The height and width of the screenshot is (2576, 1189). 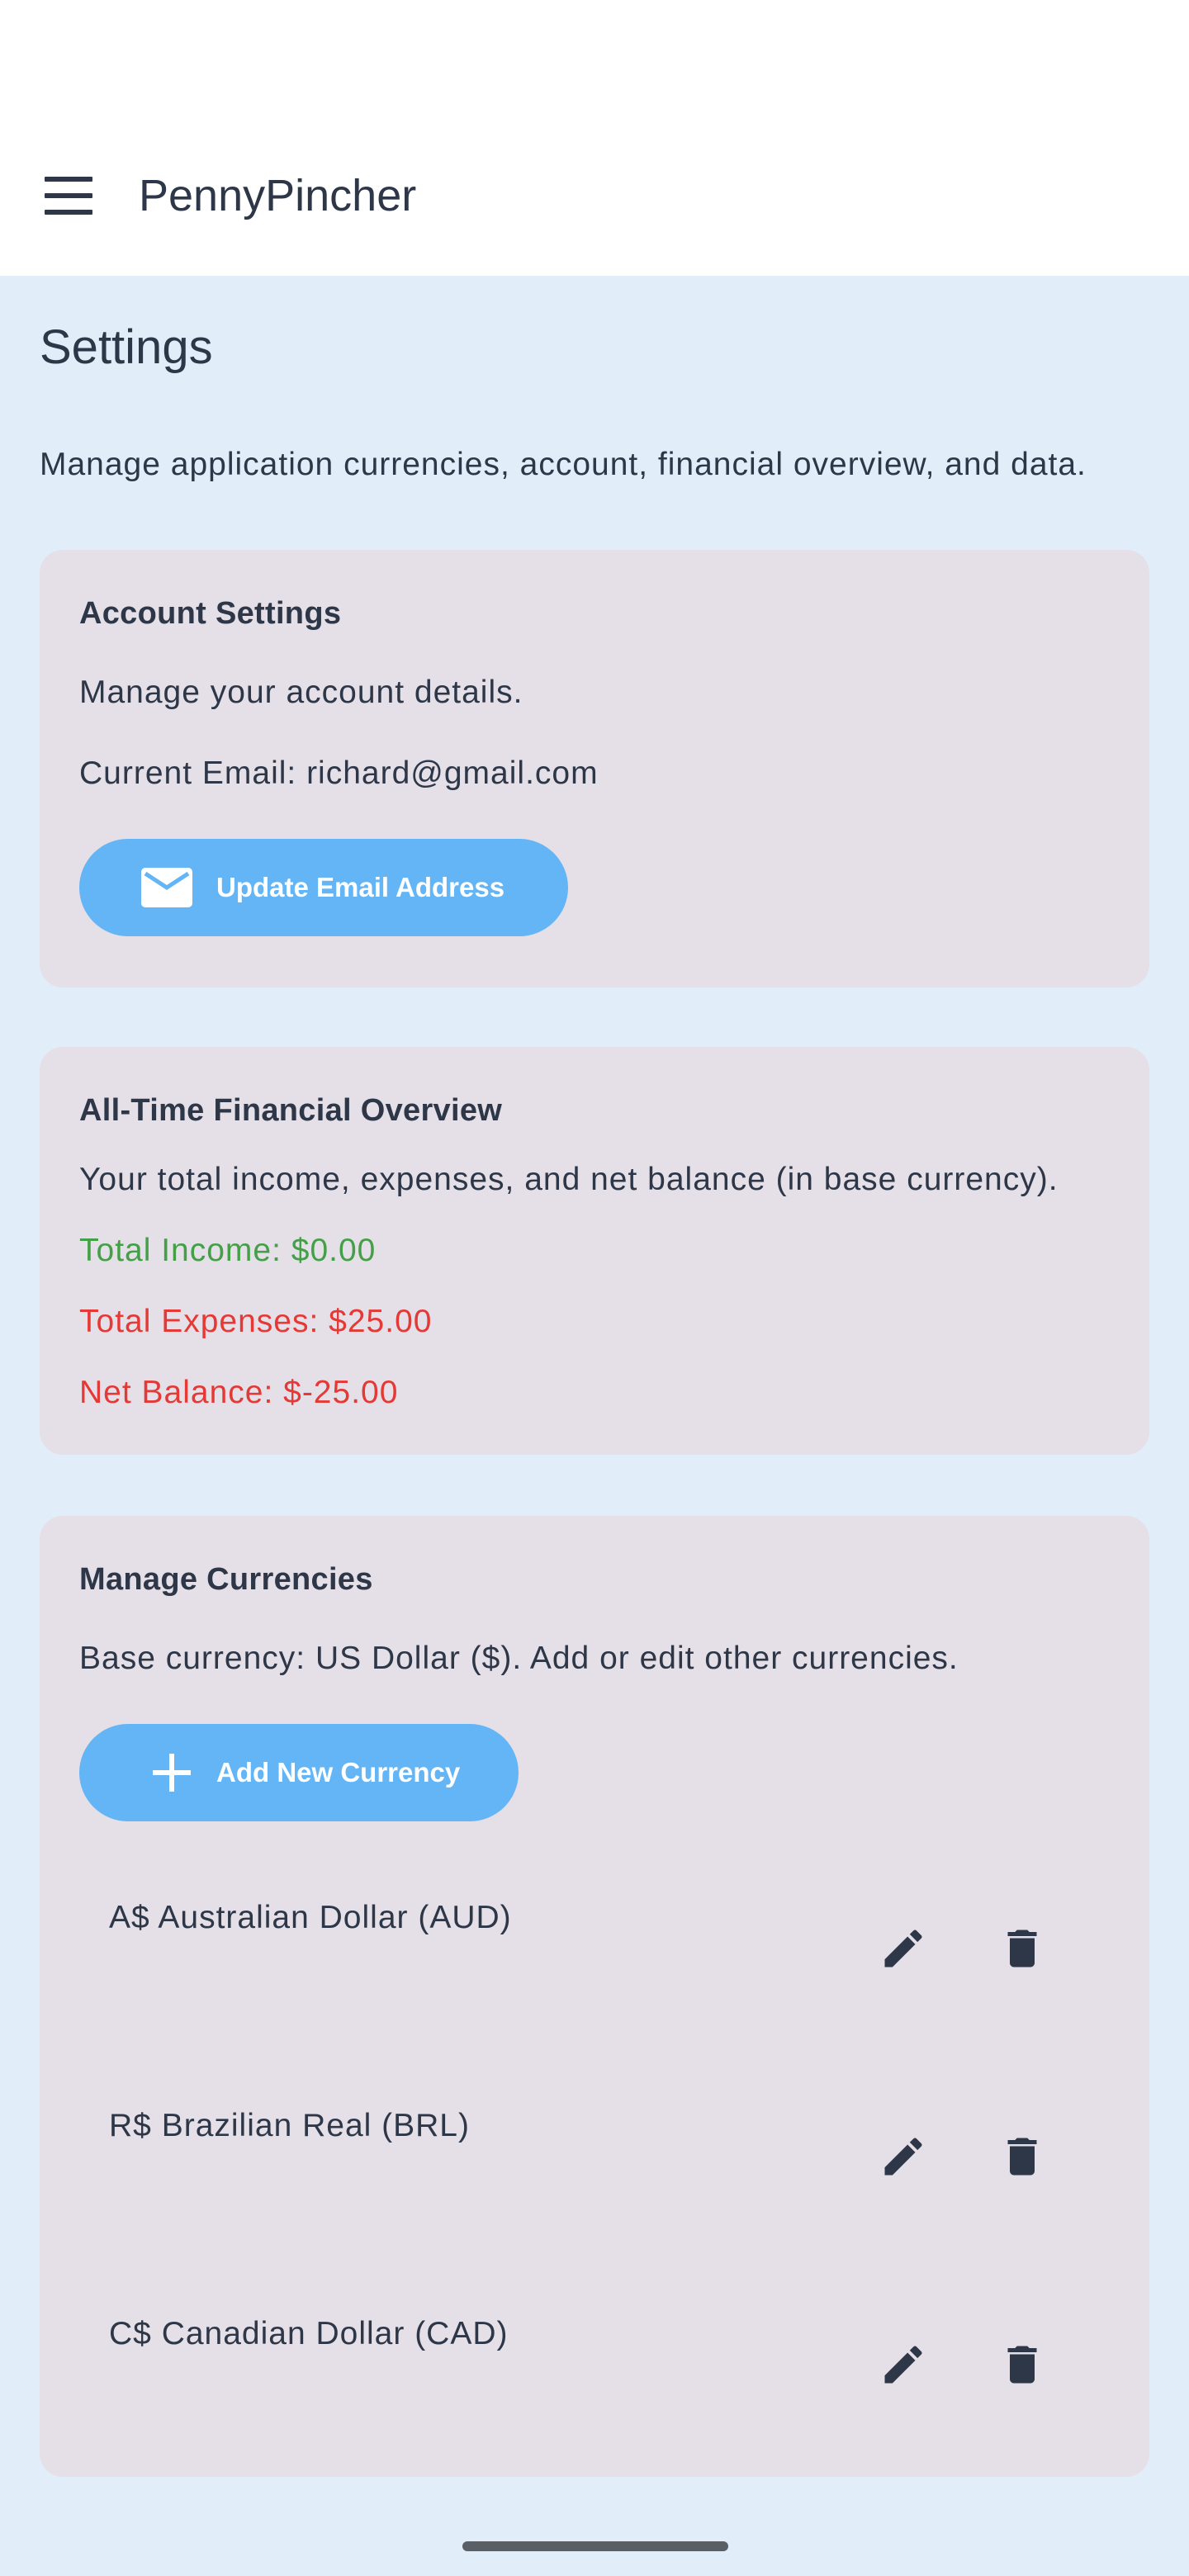 I want to click on page-title: Settings, so click(x=126, y=347).